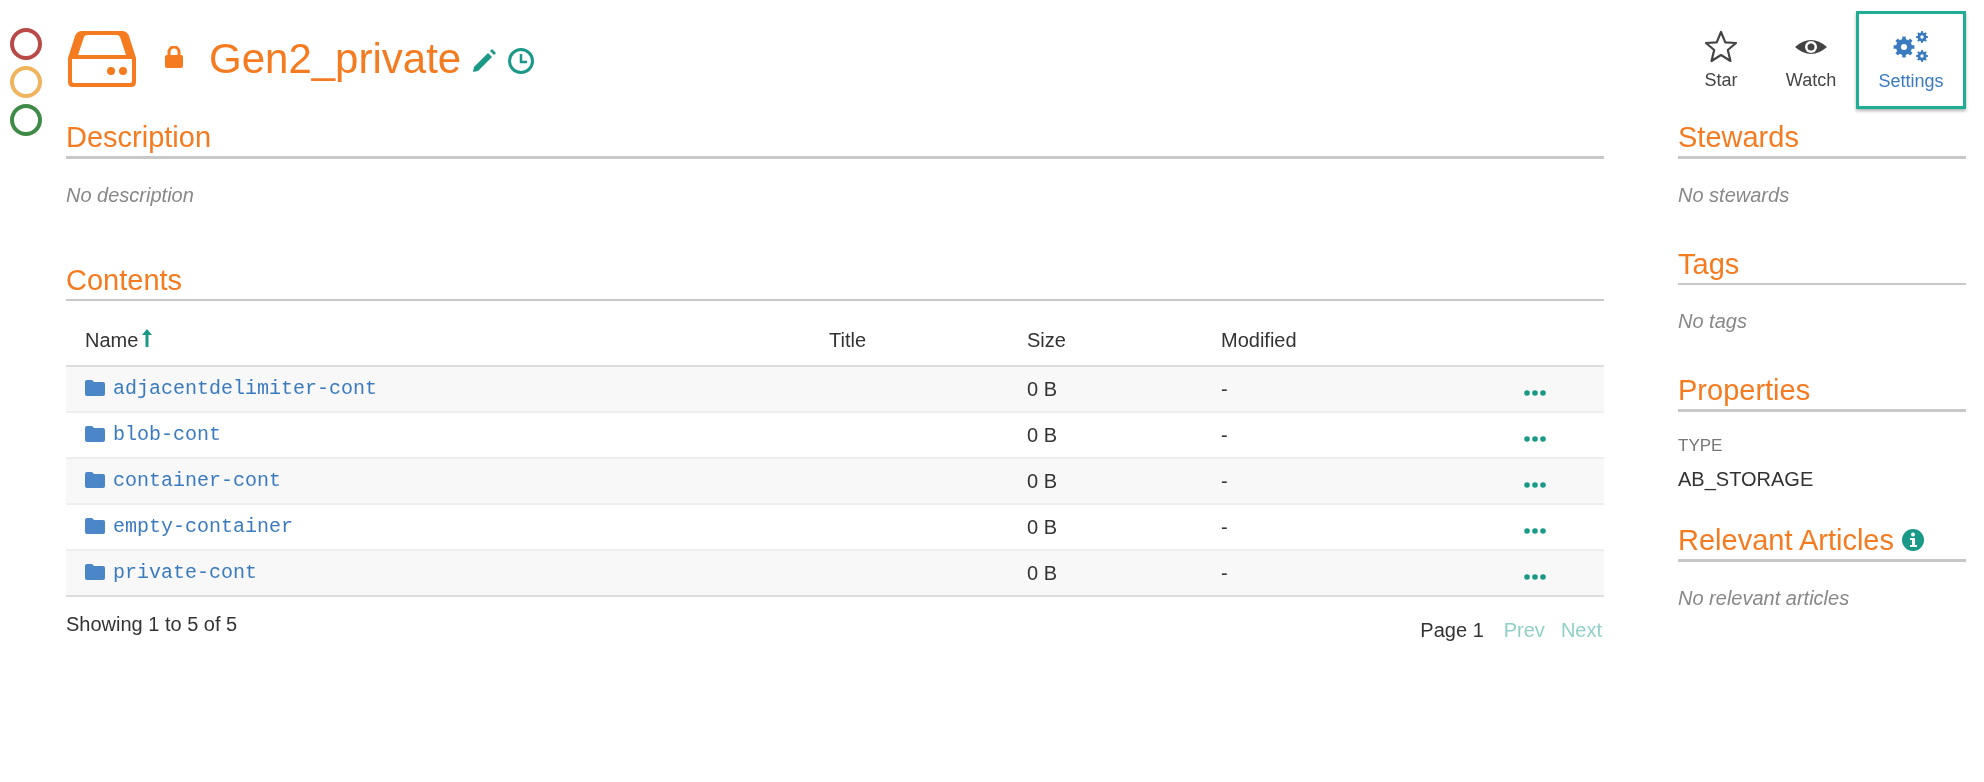 The image size is (1984, 782). Describe the element at coordinates (185, 572) in the screenshot. I see `folder-link: private-cont` at that location.